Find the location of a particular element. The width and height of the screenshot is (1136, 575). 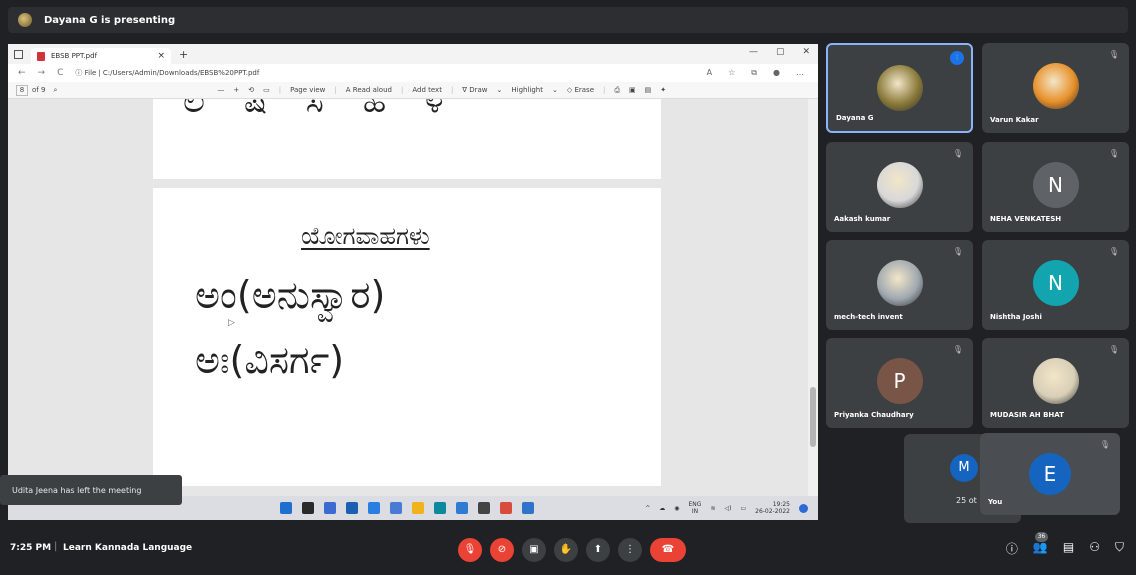

participant-tile: 🎙 P Priyanka Chaudhary is located at coordinates (899, 383).